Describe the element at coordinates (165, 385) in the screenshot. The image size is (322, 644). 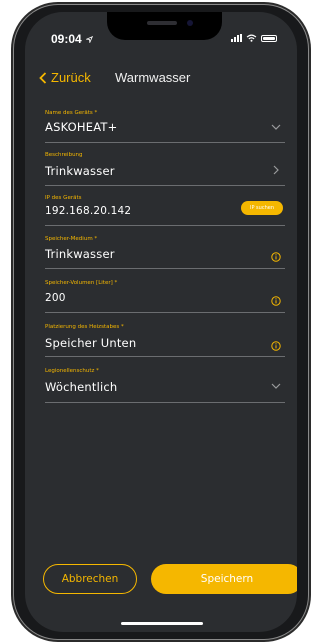
I see `legionella-protection-field: Legionellenschutz * Wöchentlich` at that location.